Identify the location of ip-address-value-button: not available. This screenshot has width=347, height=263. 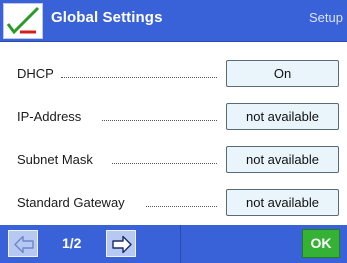
(282, 116).